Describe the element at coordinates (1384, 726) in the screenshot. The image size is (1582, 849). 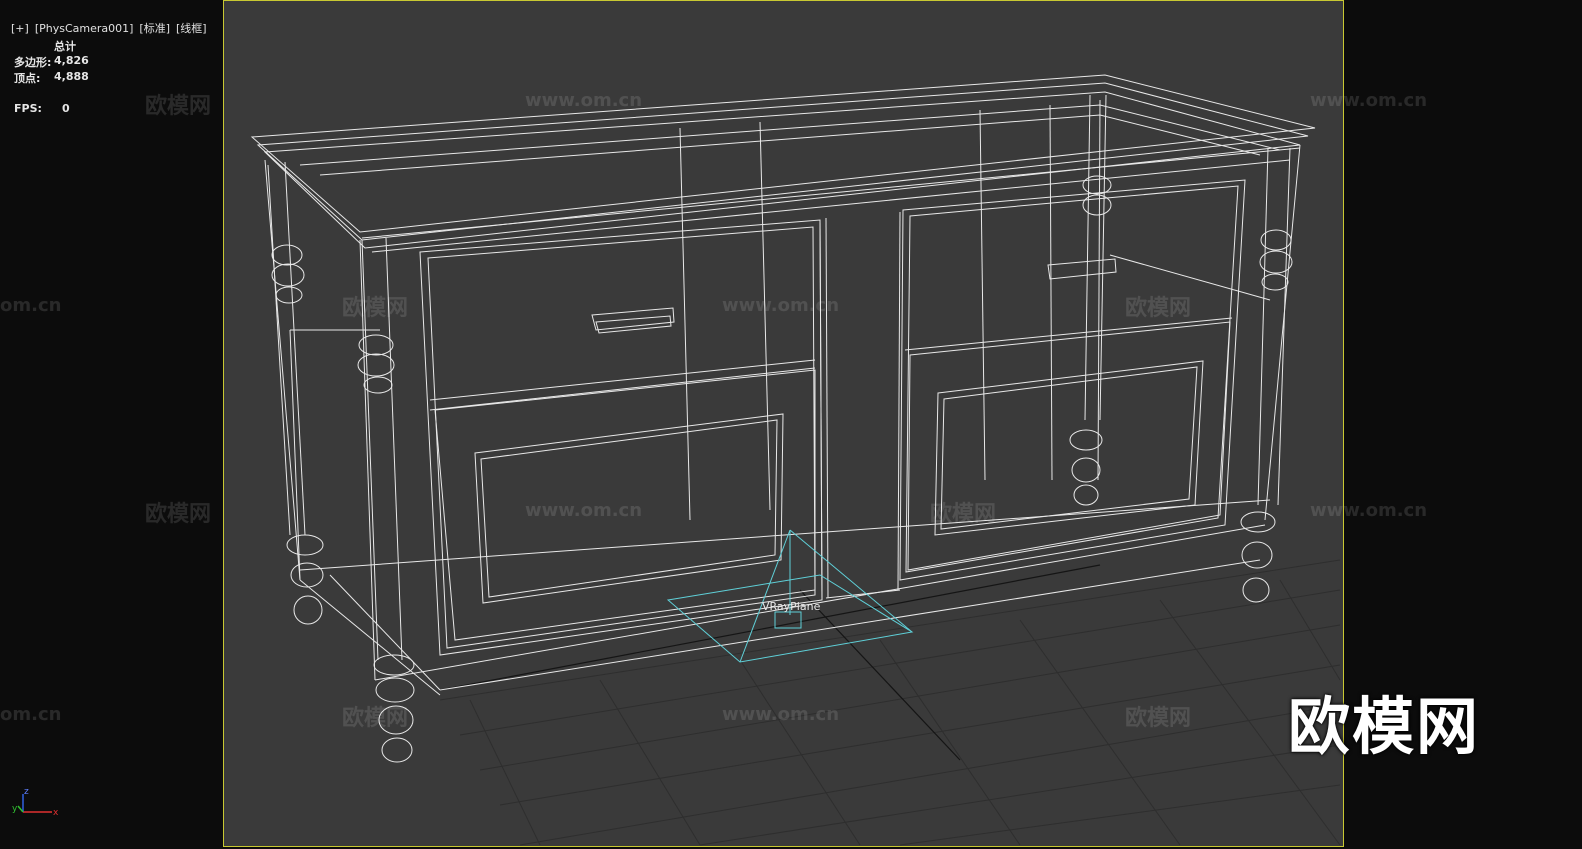
I see `brand-watermark-large: 欧模网` at that location.